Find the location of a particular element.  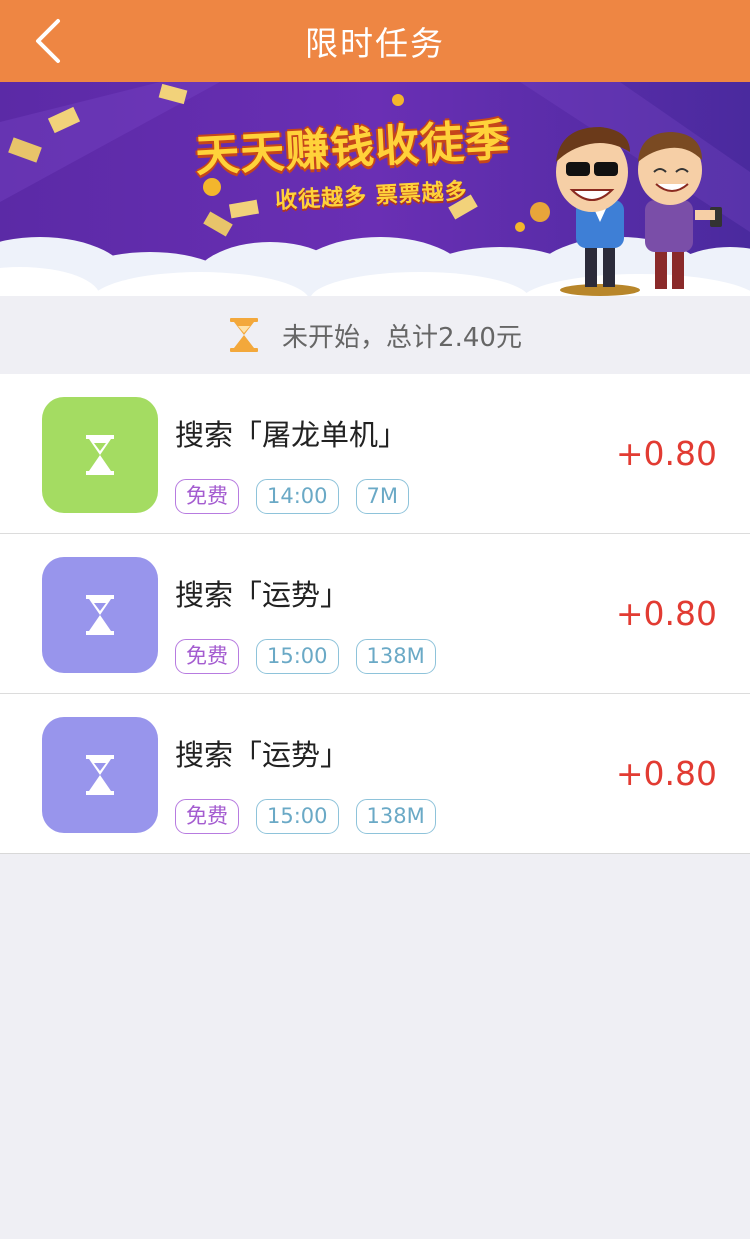

task-tags: 免费 14:00 7M is located at coordinates (300, 496).